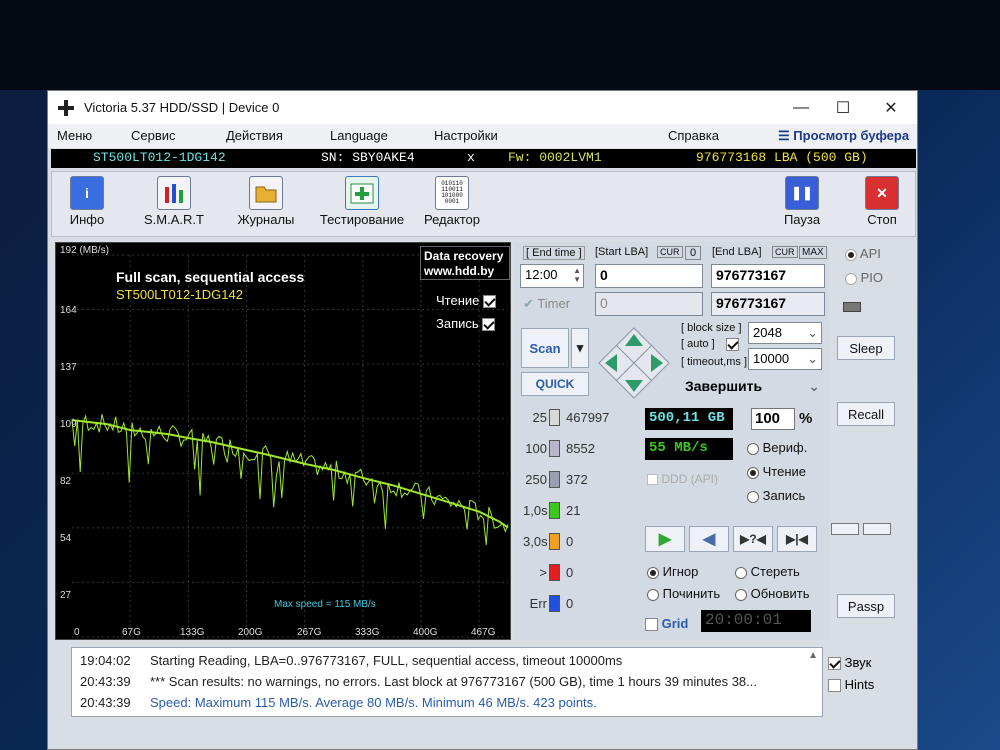 The image size is (1000, 750). I want to click on skip-unknown-icon: ▶?◀, so click(753, 539).